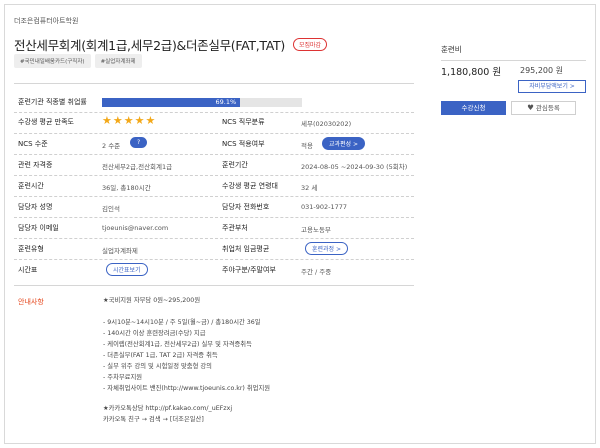 The image size is (600, 448). What do you see at coordinates (246, 249) in the screenshot?
I see `wage-label: 취업처 임금평균` at bounding box center [246, 249].